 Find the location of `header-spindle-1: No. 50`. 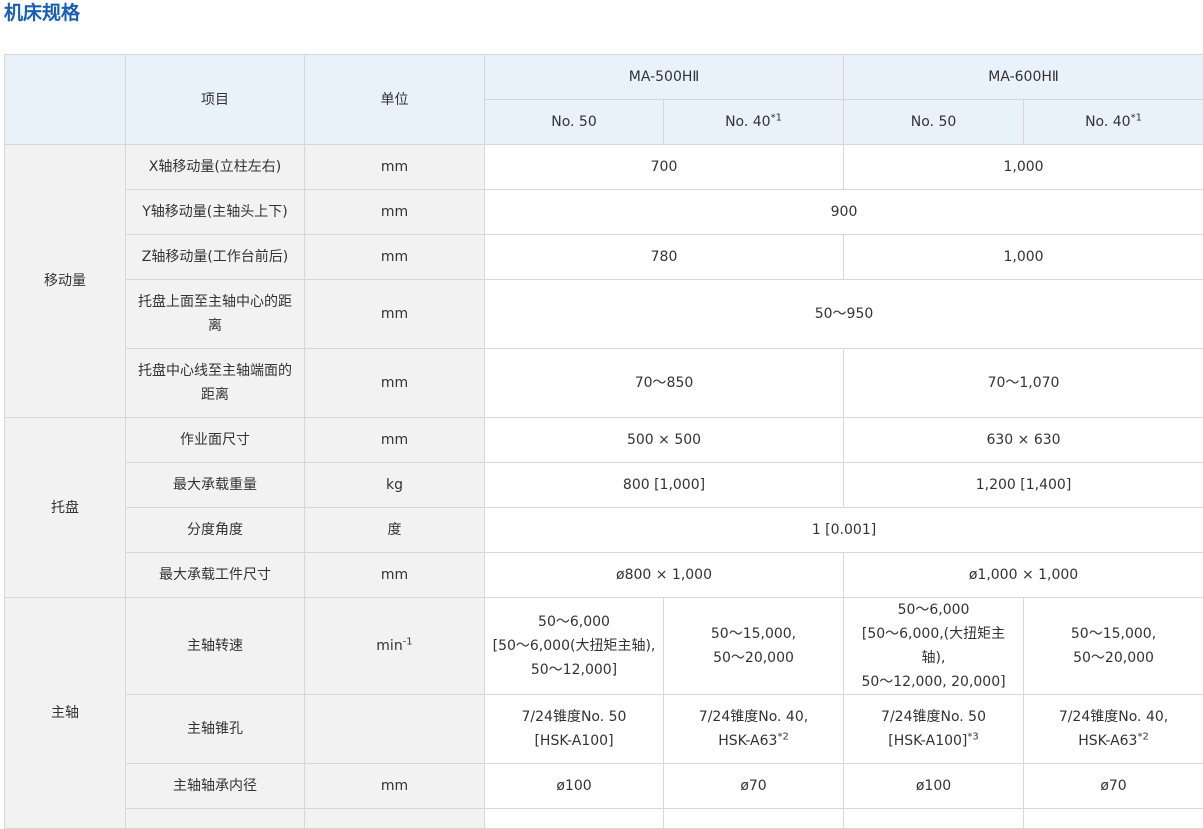

header-spindle-1: No. 50 is located at coordinates (574, 122).